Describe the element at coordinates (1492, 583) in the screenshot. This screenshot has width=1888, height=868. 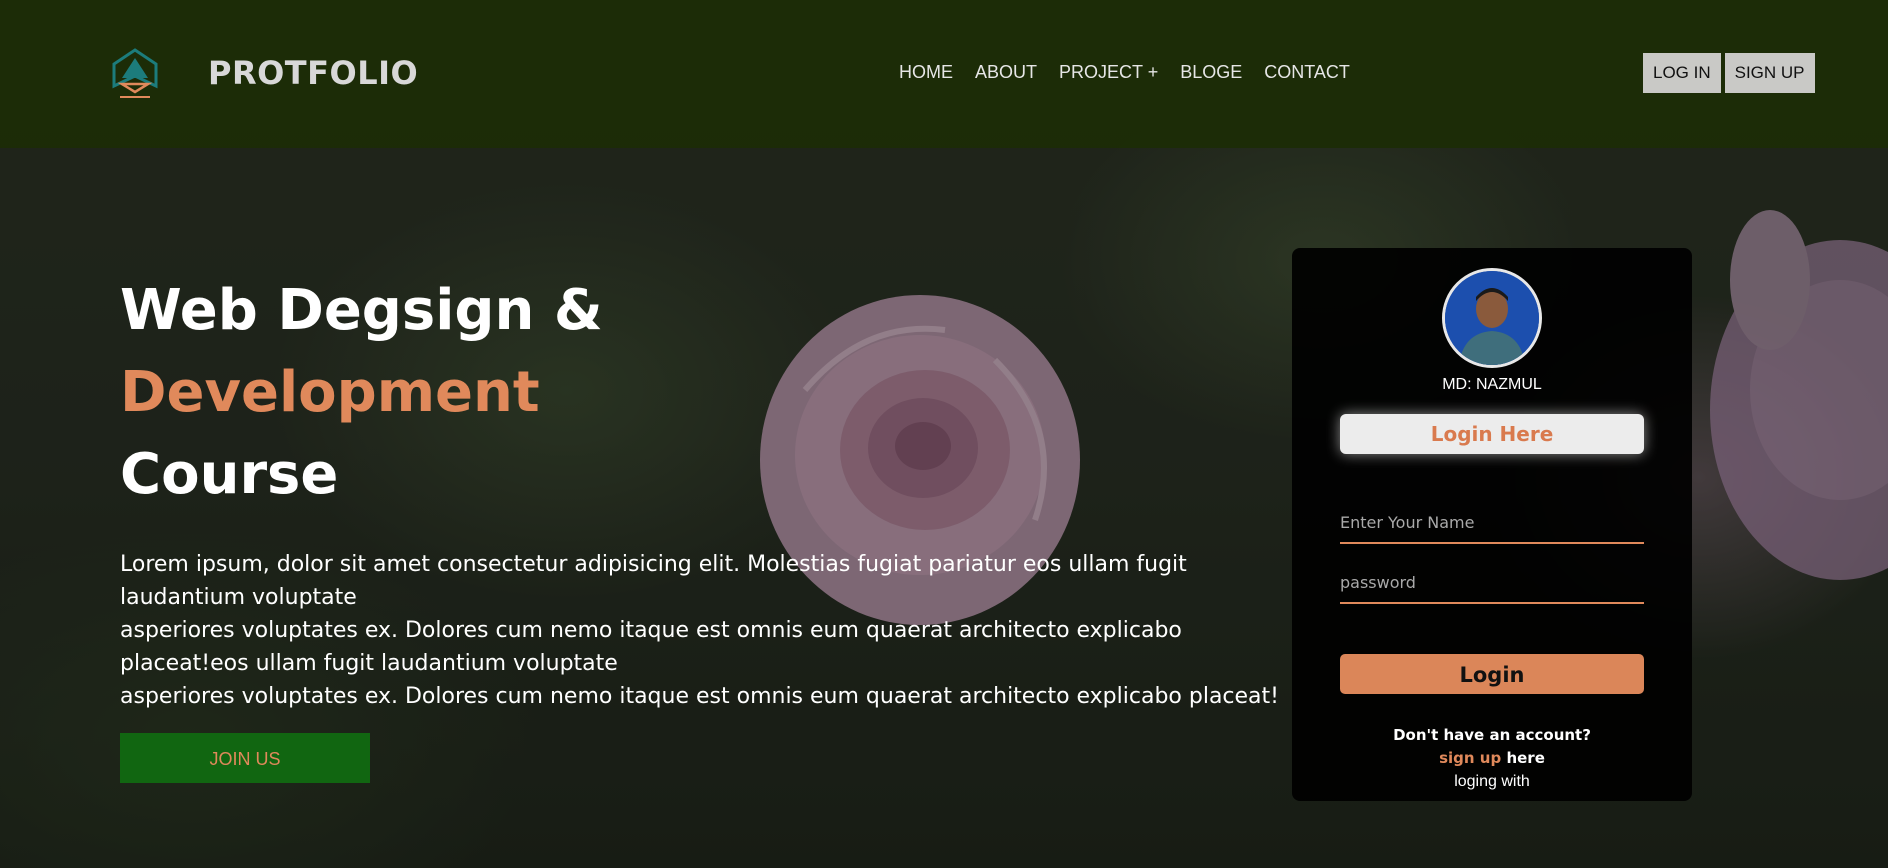
I see `password-input` at that location.